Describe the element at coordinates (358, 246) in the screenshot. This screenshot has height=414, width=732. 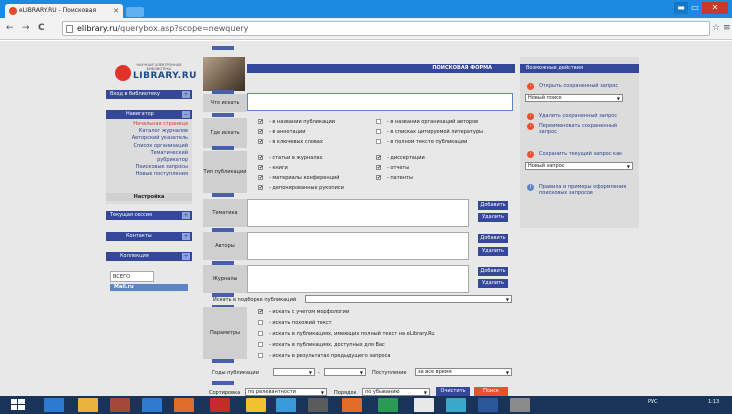
I see `authors-list` at that location.